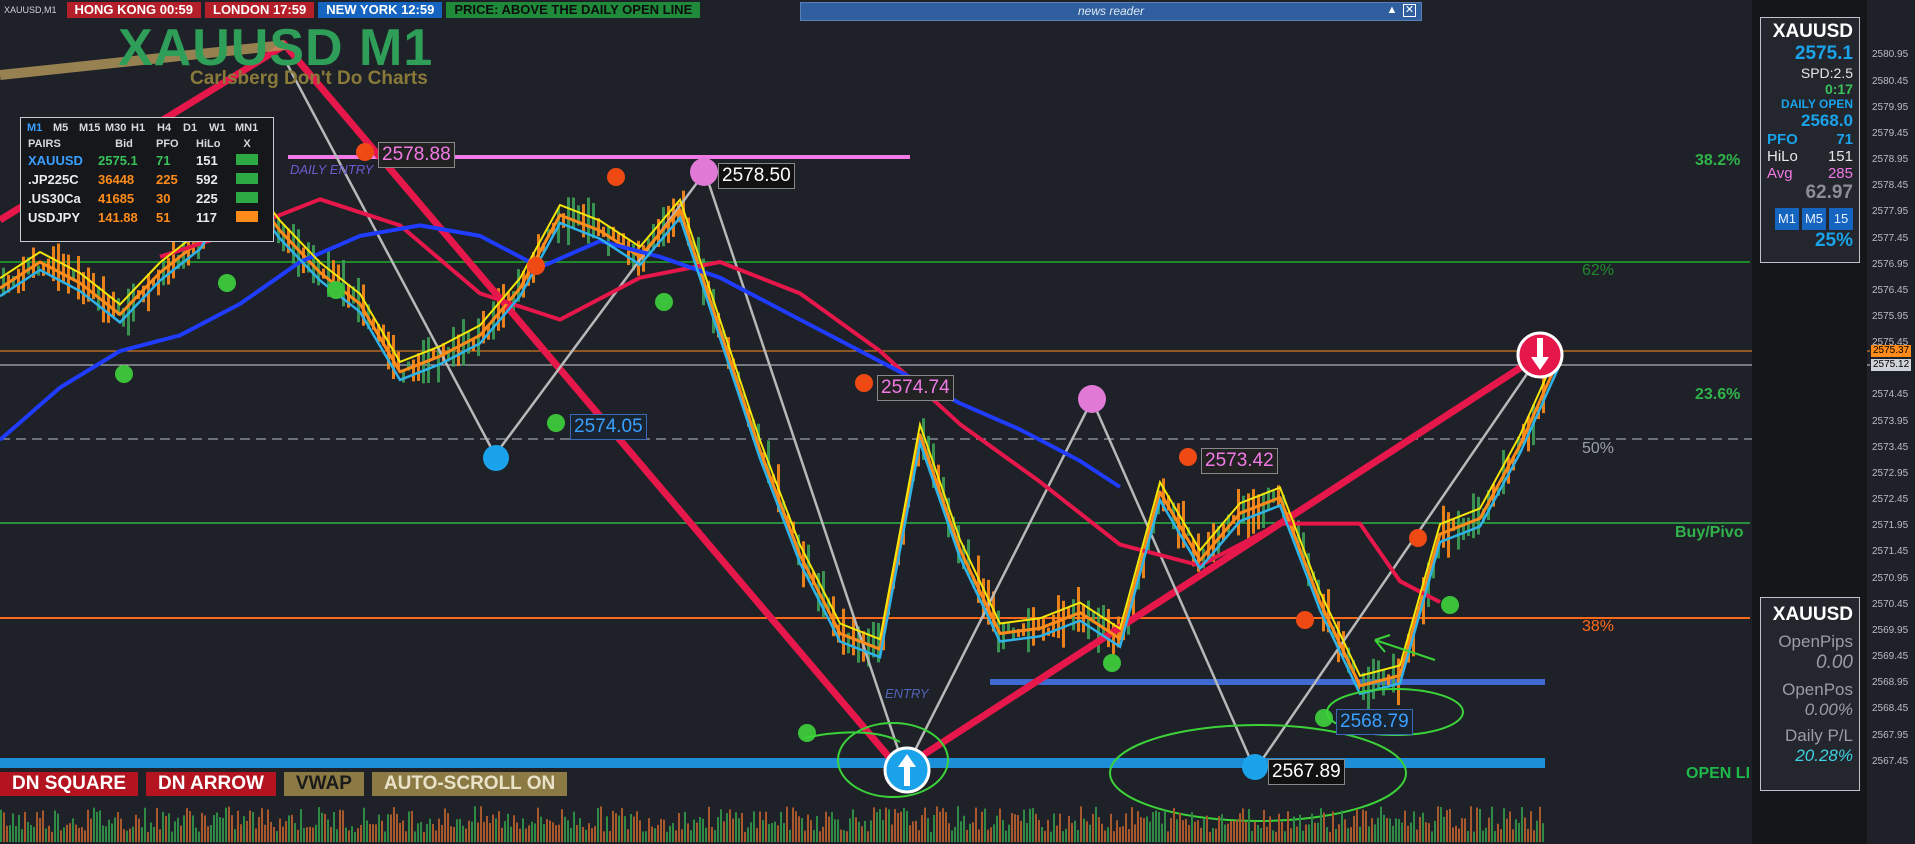 This screenshot has width=1915, height=844. What do you see at coordinates (124, 374) in the screenshot?
I see `swing-low-dot` at bounding box center [124, 374].